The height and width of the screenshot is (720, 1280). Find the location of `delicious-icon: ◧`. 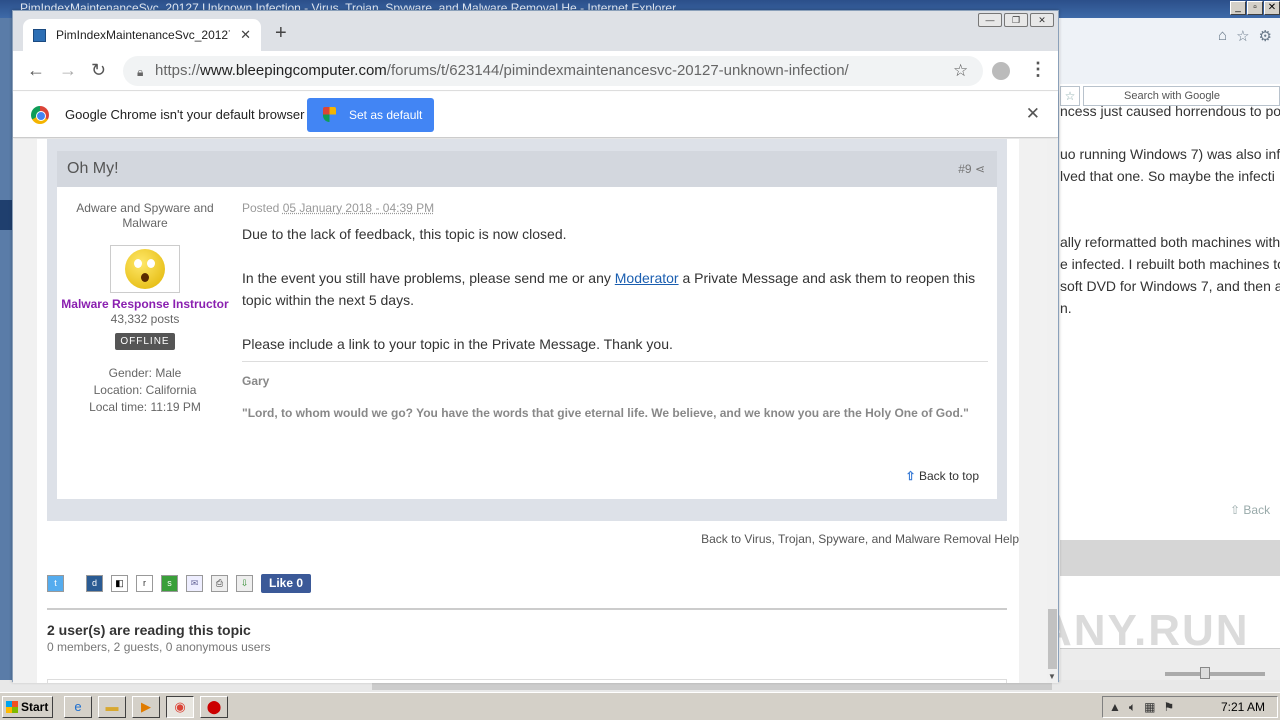

delicious-icon: ◧ is located at coordinates (119, 583).